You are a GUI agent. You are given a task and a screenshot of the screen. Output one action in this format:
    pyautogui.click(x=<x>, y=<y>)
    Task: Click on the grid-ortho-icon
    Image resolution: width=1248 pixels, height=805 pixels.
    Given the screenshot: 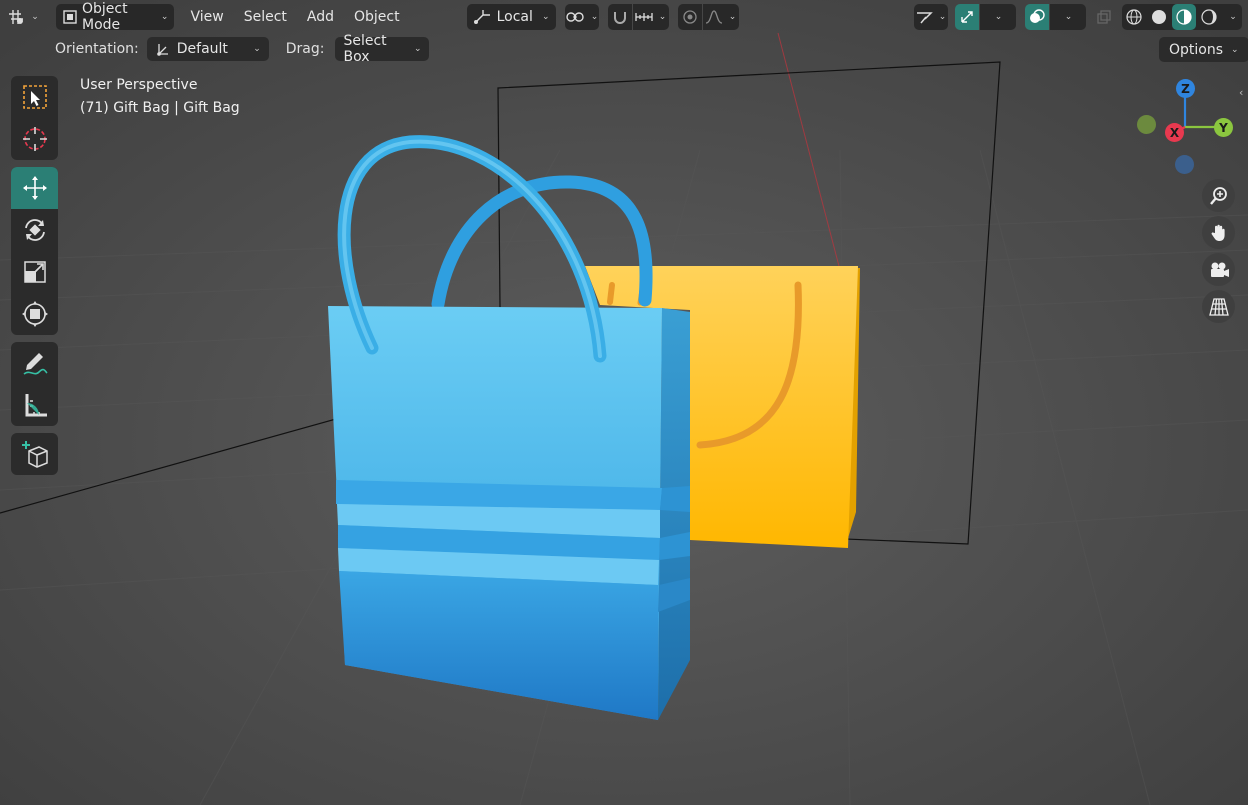 What is the action you would take?
    pyautogui.click(x=1218, y=307)
    